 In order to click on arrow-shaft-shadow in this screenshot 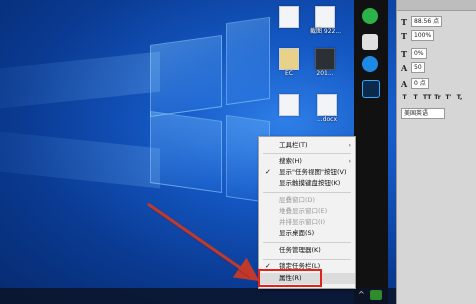, I will do `click(200, 243)`.